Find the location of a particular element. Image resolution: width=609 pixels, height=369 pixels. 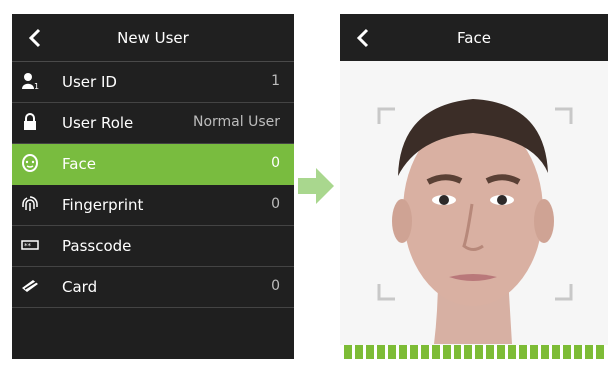

new-user-header: New User is located at coordinates (153, 38).